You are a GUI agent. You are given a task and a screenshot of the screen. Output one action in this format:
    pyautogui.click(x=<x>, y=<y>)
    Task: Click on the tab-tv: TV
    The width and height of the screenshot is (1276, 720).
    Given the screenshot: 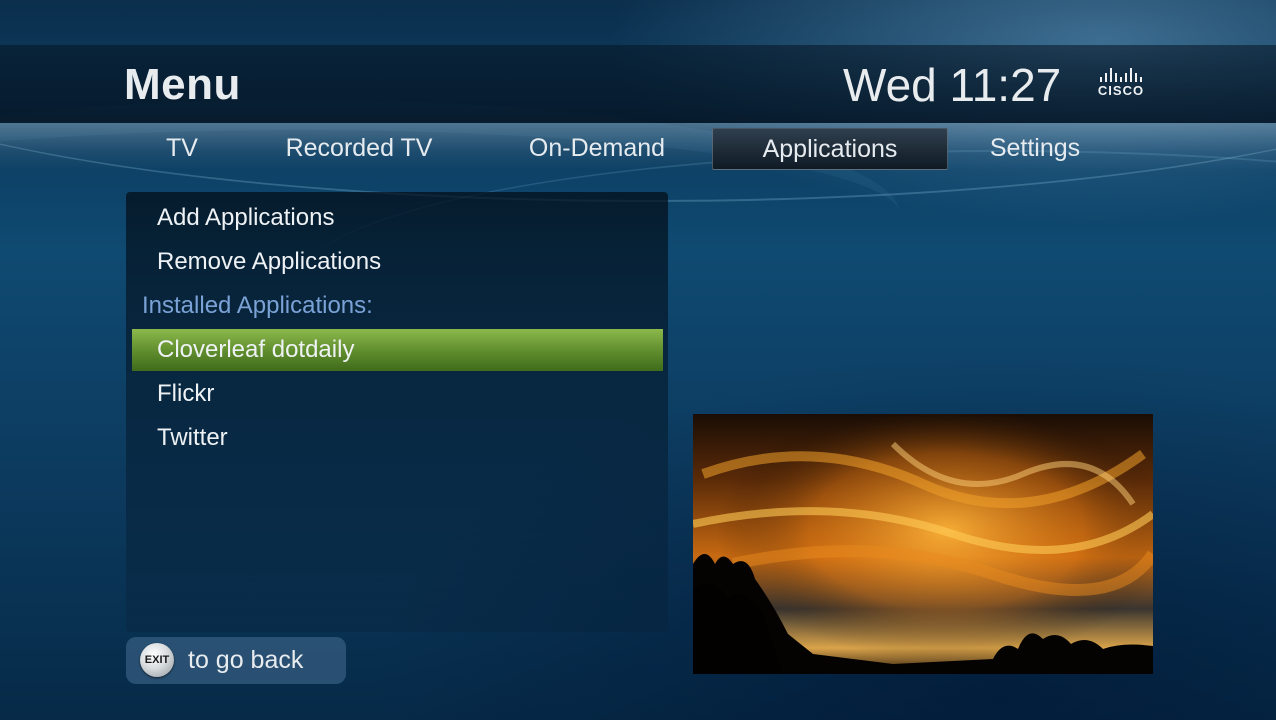 What is the action you would take?
    pyautogui.click(x=182, y=148)
    